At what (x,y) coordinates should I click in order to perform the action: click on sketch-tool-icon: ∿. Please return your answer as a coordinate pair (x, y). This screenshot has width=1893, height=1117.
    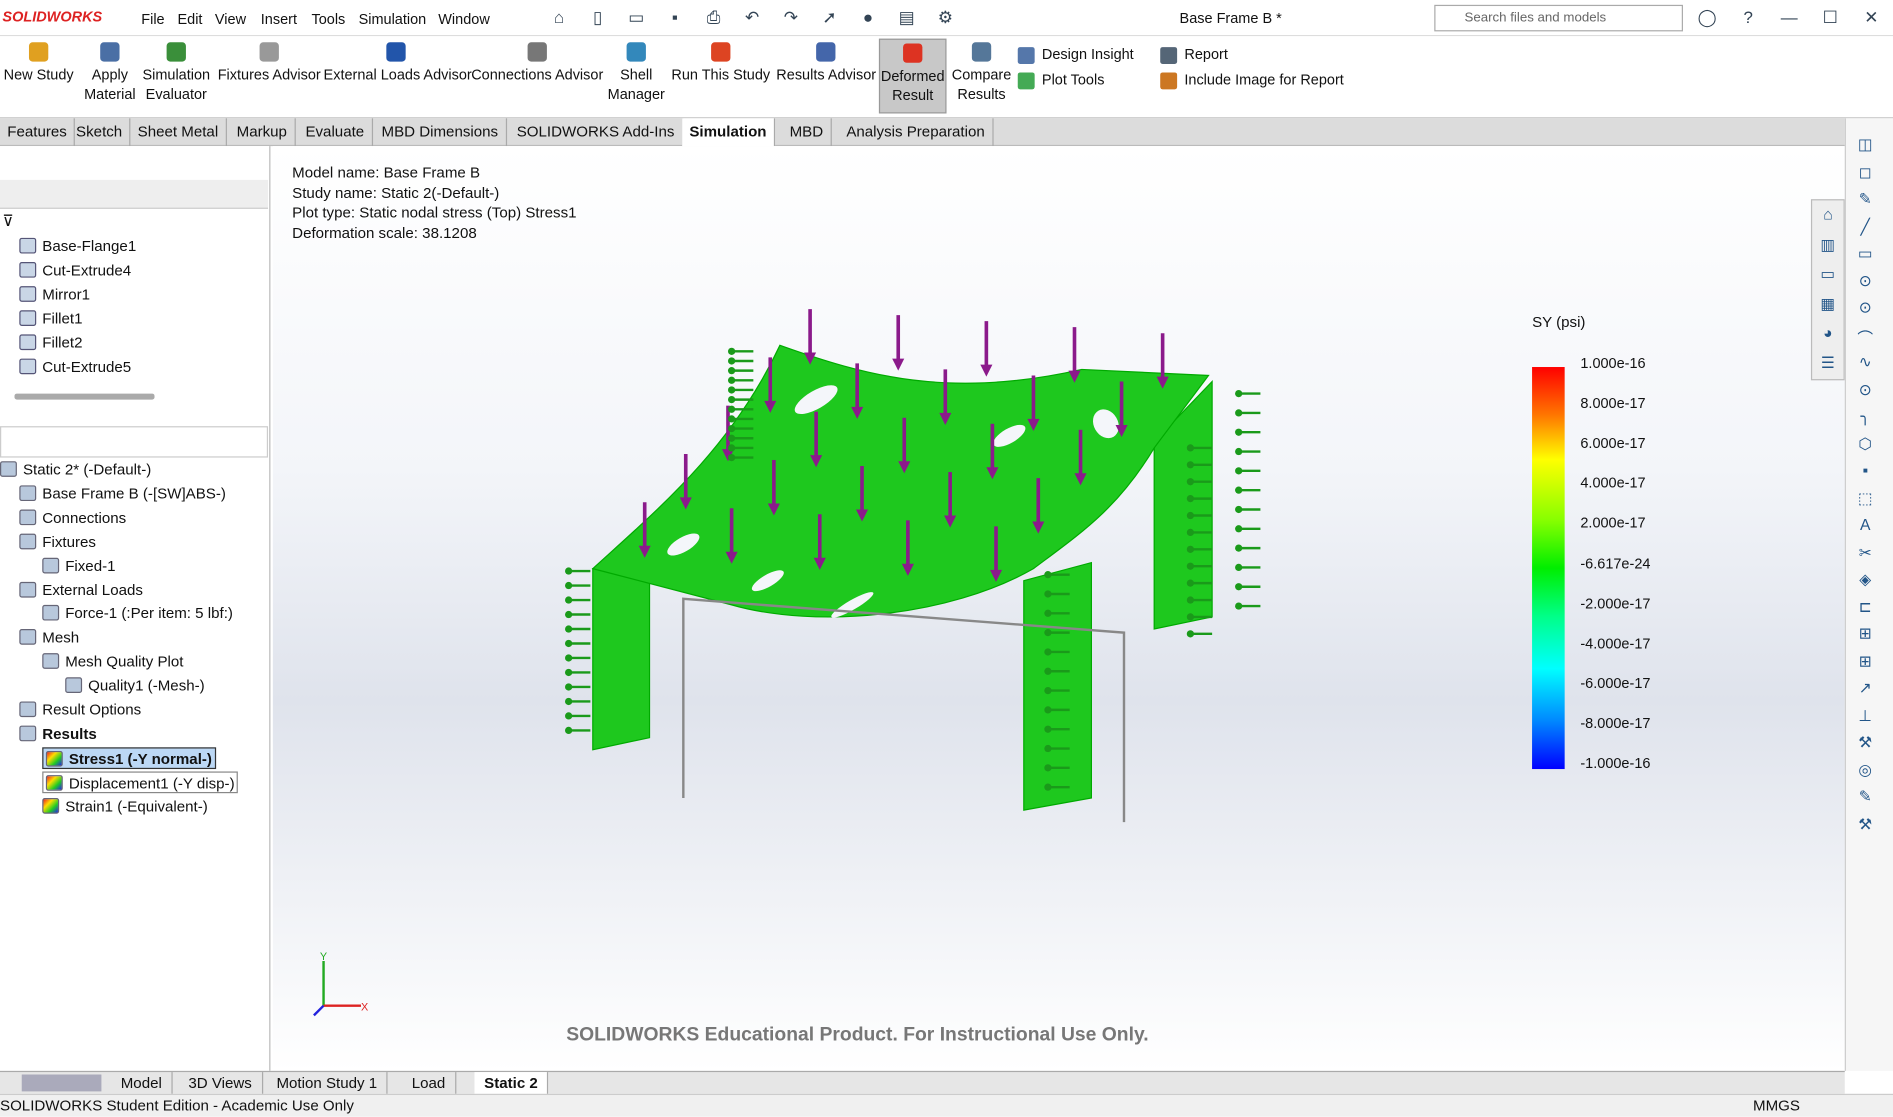
    Looking at the image, I should click on (1865, 362).